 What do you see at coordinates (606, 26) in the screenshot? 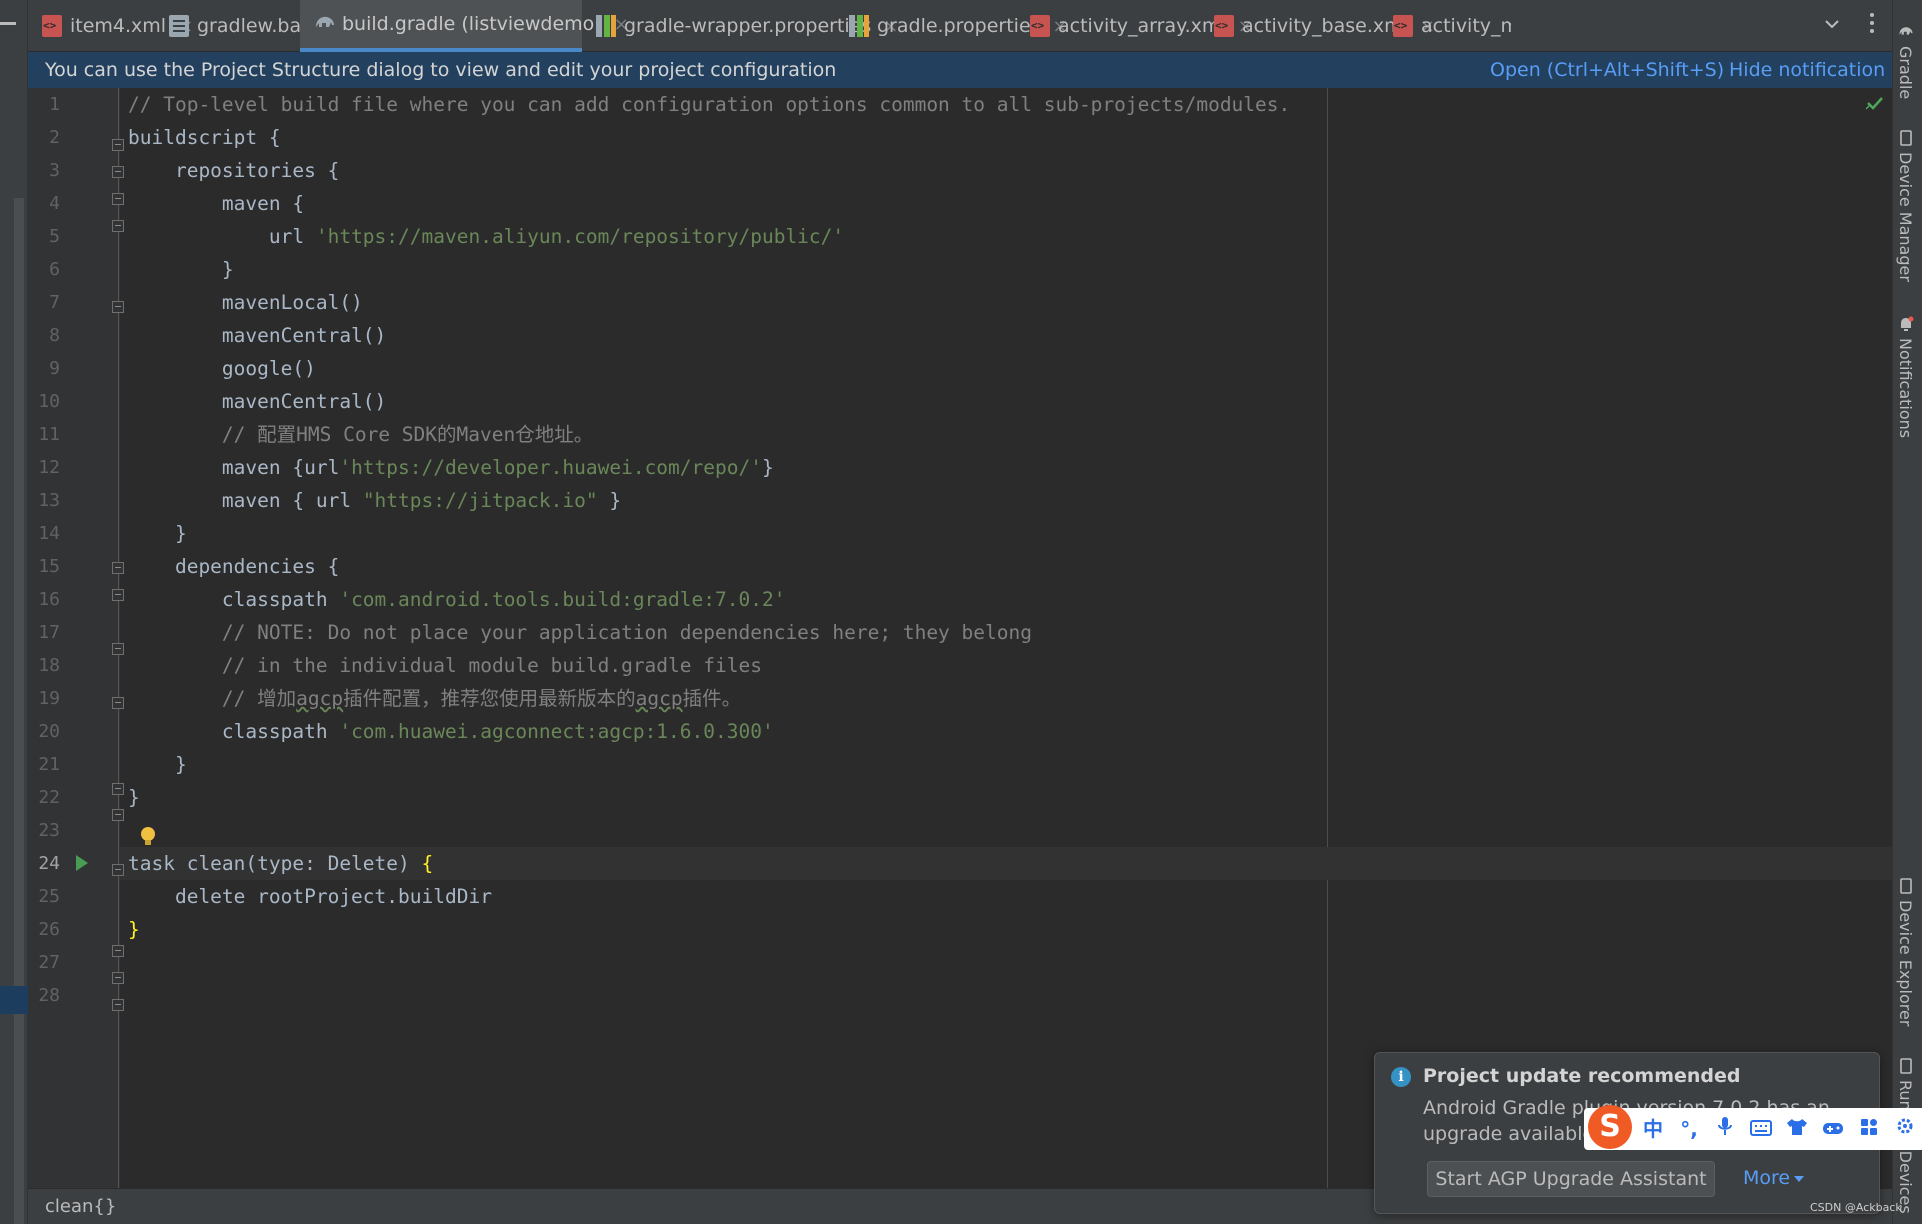
I see `properties-file-icon` at bounding box center [606, 26].